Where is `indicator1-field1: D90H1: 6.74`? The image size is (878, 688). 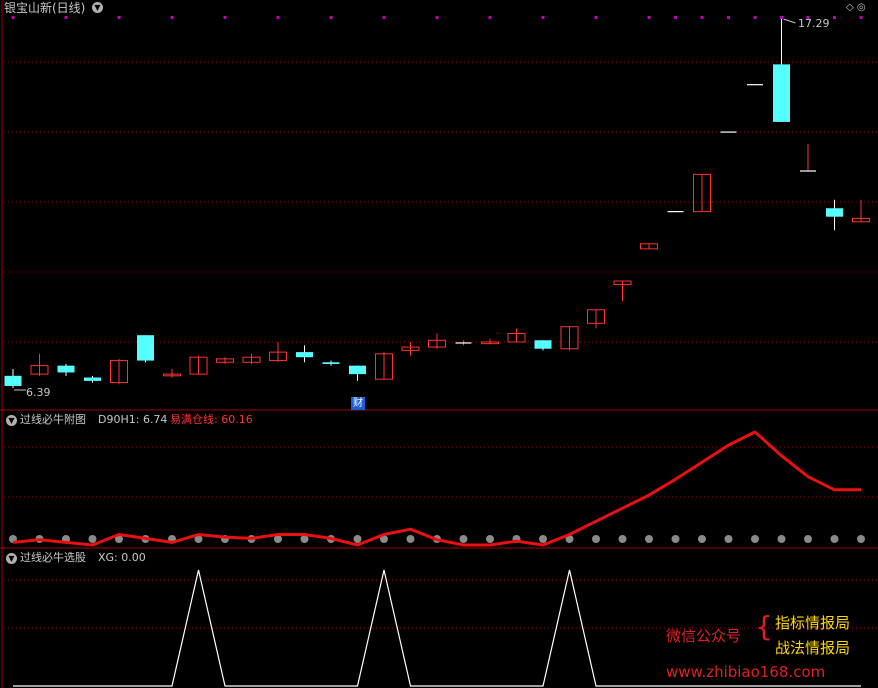
indicator1-field1: D90H1: 6.74 is located at coordinates (133, 419).